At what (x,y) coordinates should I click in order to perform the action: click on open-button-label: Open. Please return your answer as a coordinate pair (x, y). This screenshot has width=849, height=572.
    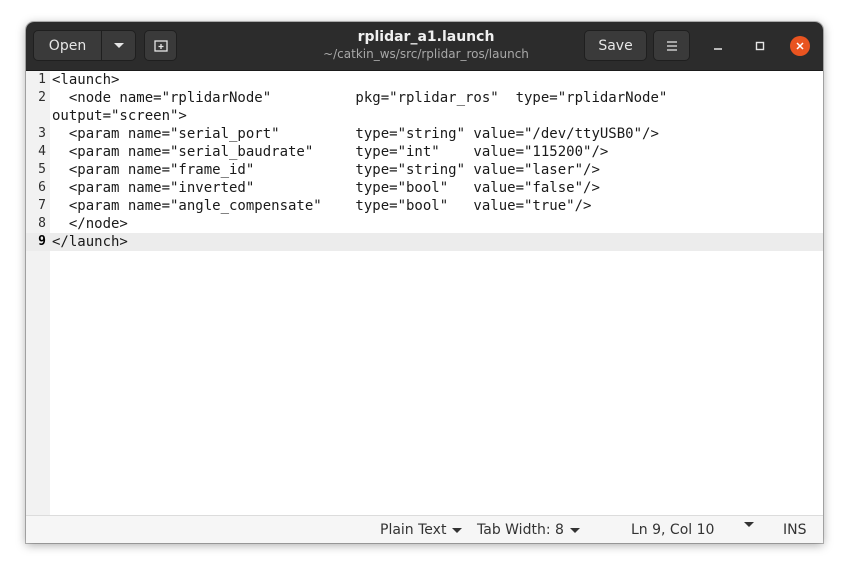
    Looking at the image, I should click on (67, 45).